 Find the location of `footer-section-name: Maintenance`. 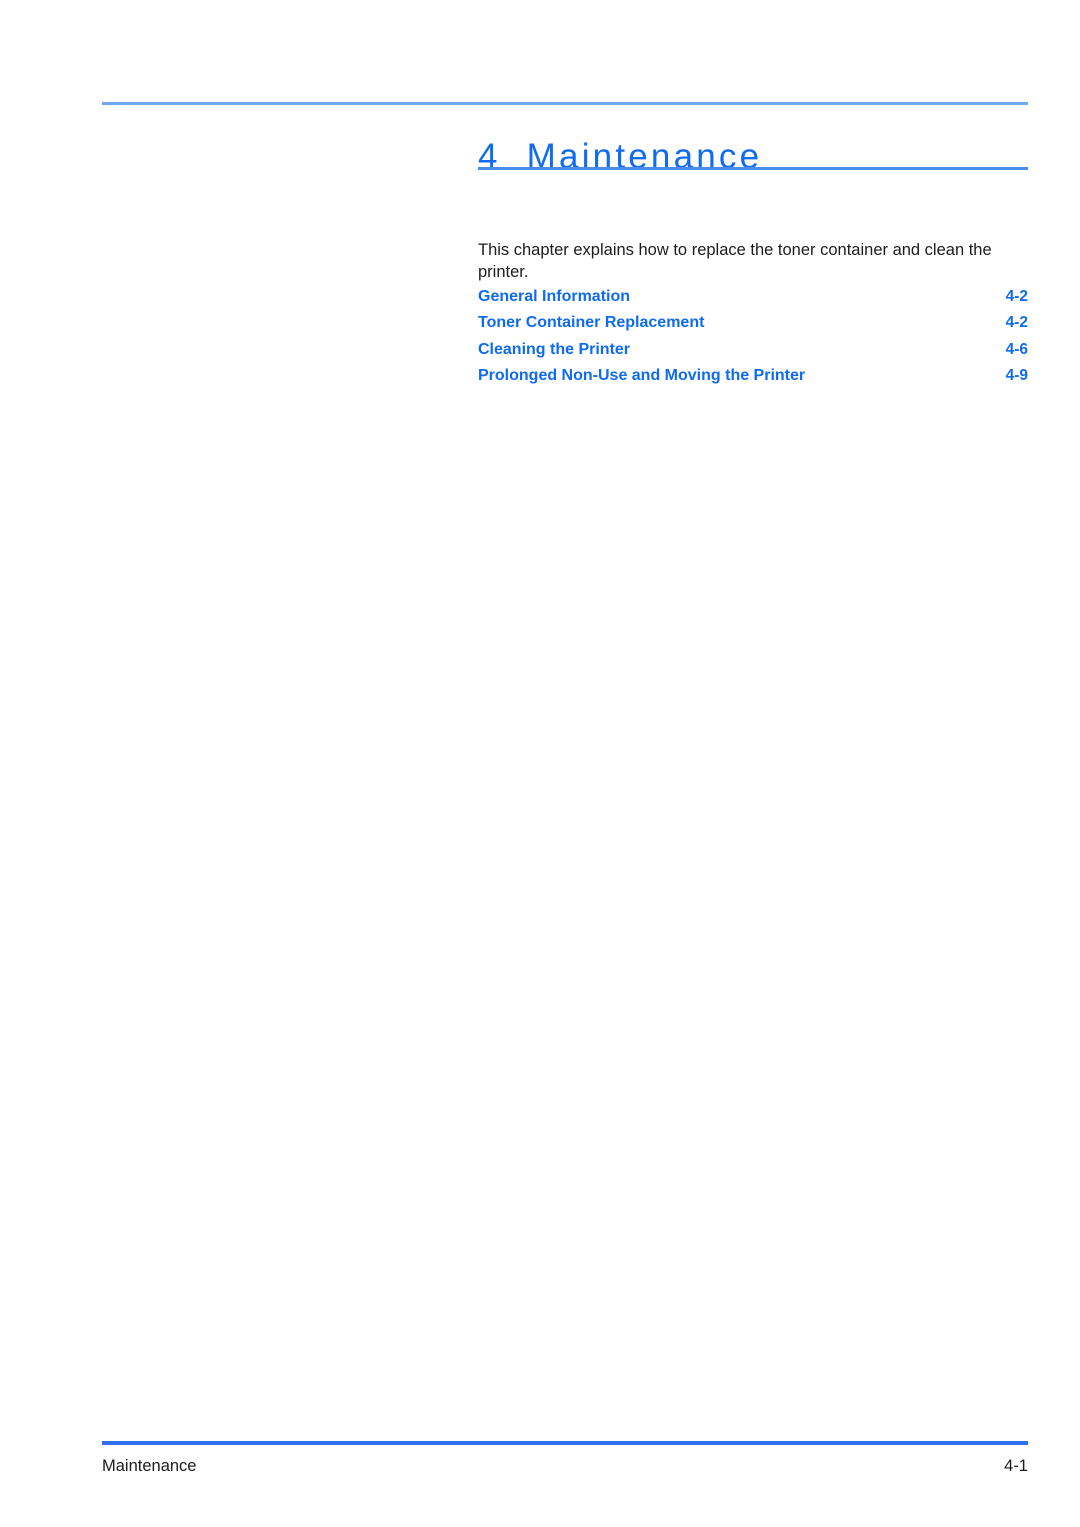

footer-section-name: Maintenance is located at coordinates (149, 1466).